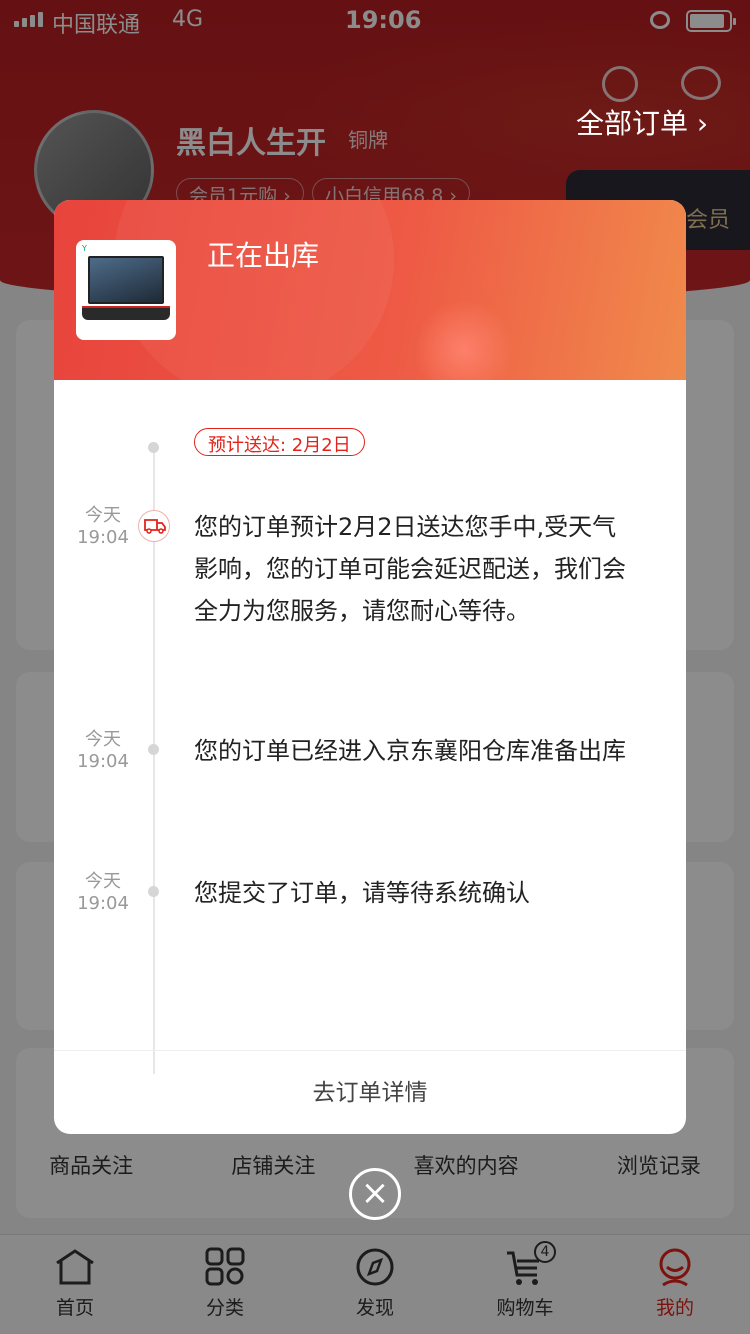  What do you see at coordinates (370, 1092) in the screenshot?
I see `order-details-button: 去订单详情` at bounding box center [370, 1092].